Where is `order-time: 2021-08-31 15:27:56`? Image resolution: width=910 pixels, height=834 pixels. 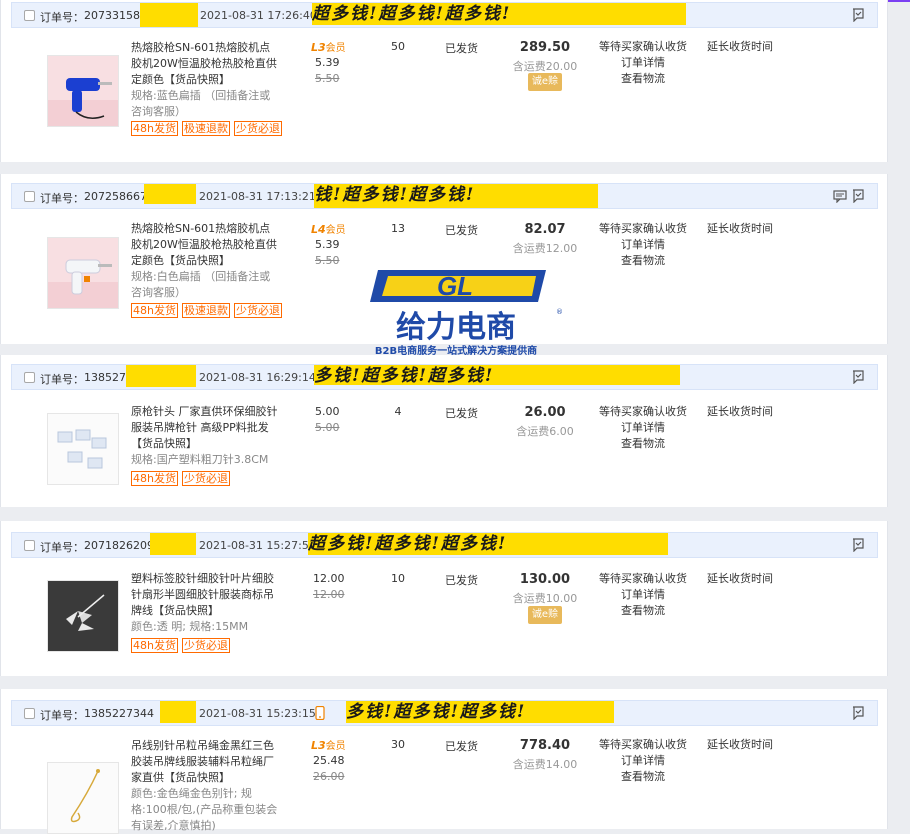
order-time: 2021-08-31 15:27:56 is located at coordinates (257, 545).